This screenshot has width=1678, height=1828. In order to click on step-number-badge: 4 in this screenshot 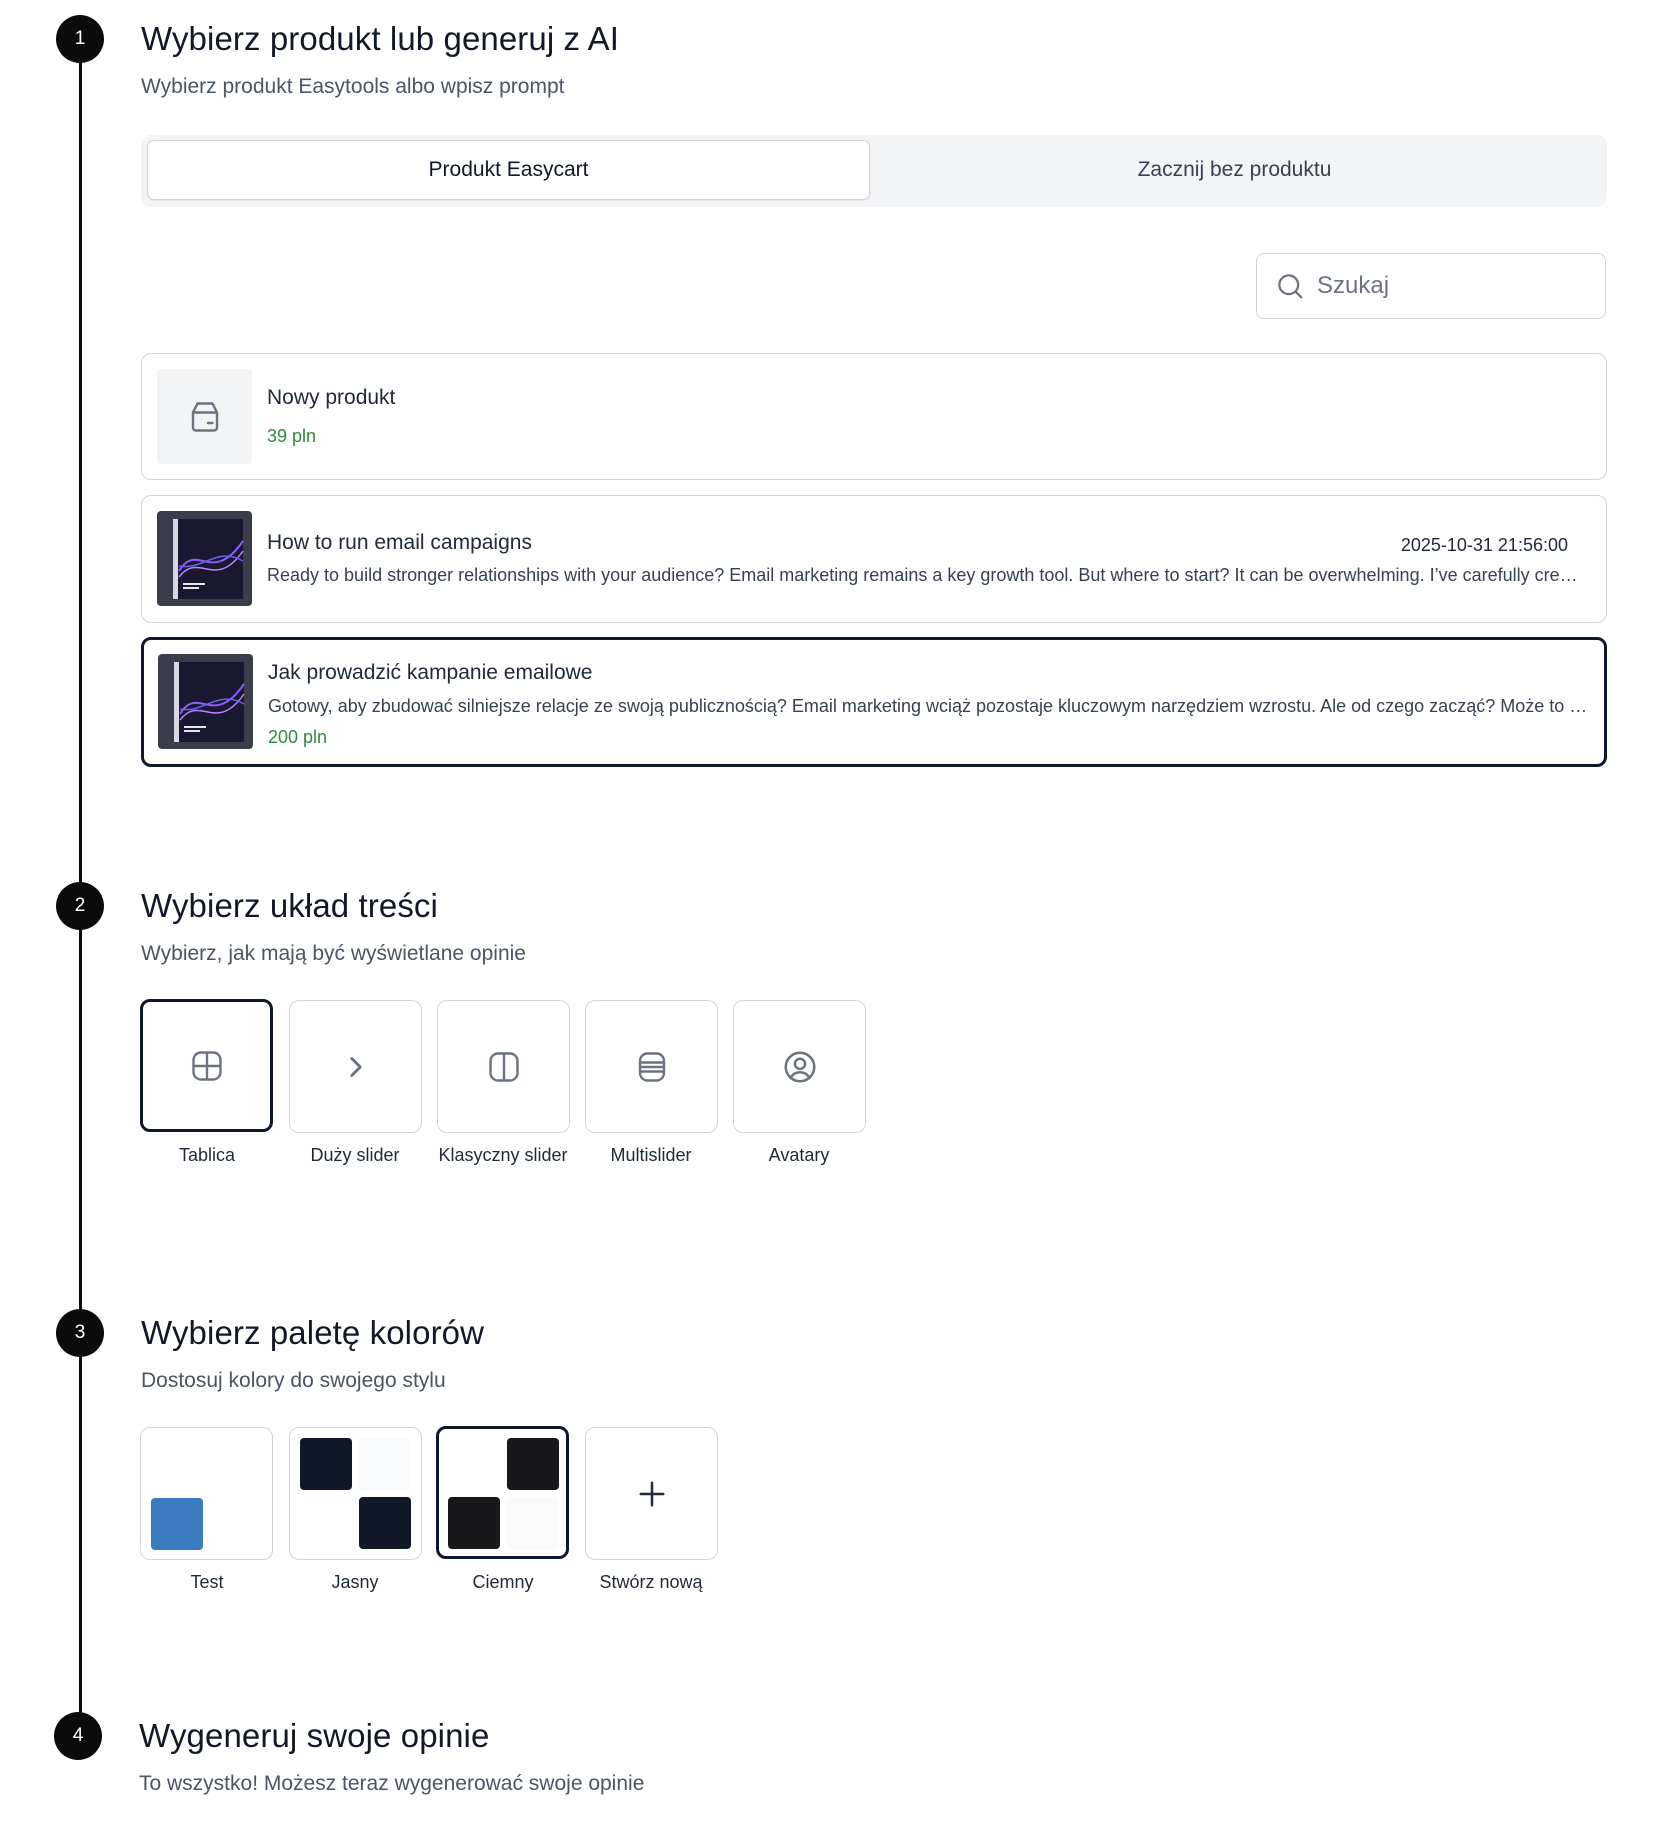, I will do `click(78, 1736)`.